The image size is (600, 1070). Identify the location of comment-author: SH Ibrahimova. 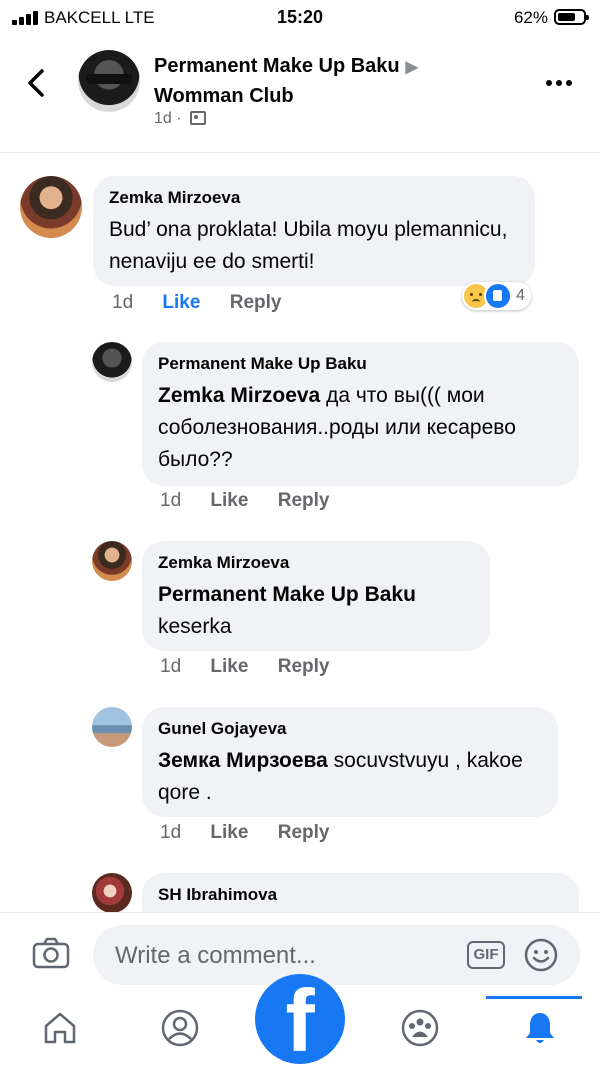
(360, 895).